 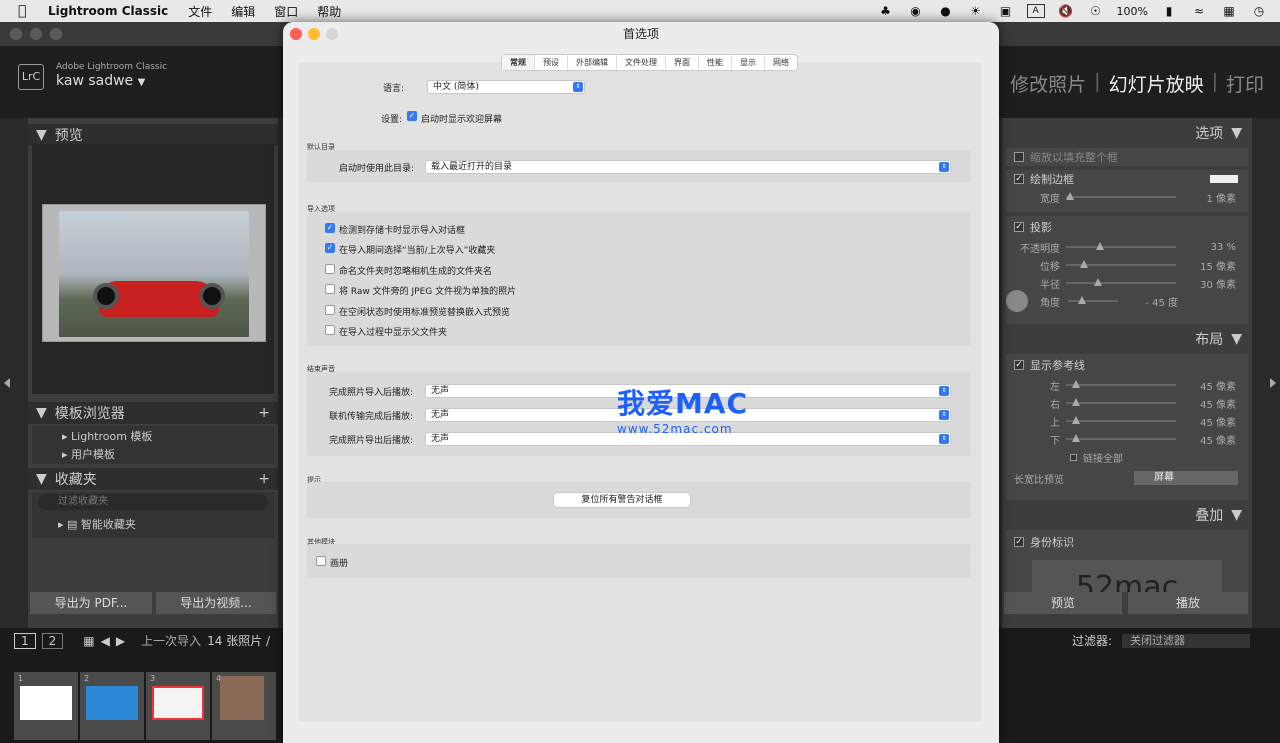 I want to click on link-all-checkbox, so click(x=1073, y=457).